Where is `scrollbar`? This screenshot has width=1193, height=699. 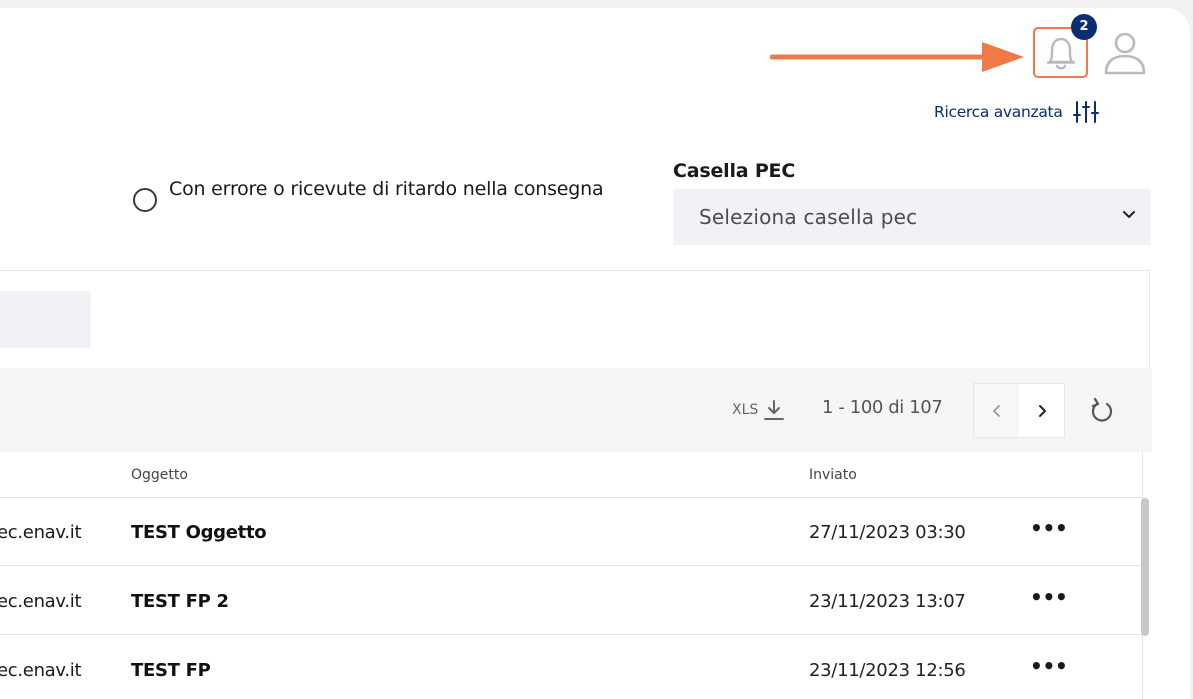 scrollbar is located at coordinates (1145, 567).